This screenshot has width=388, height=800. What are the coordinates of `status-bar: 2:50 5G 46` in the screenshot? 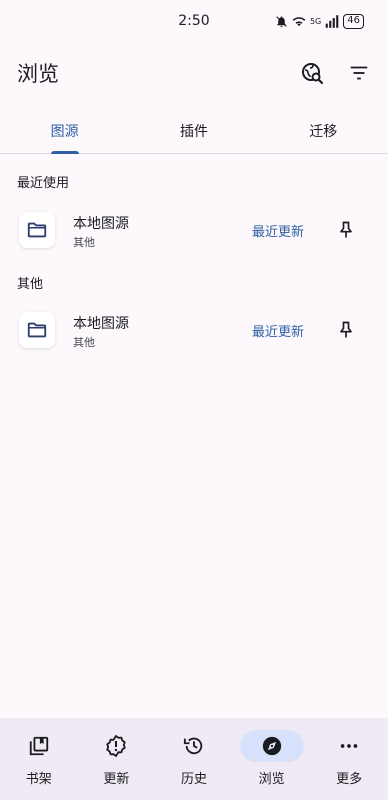 It's located at (194, 22).